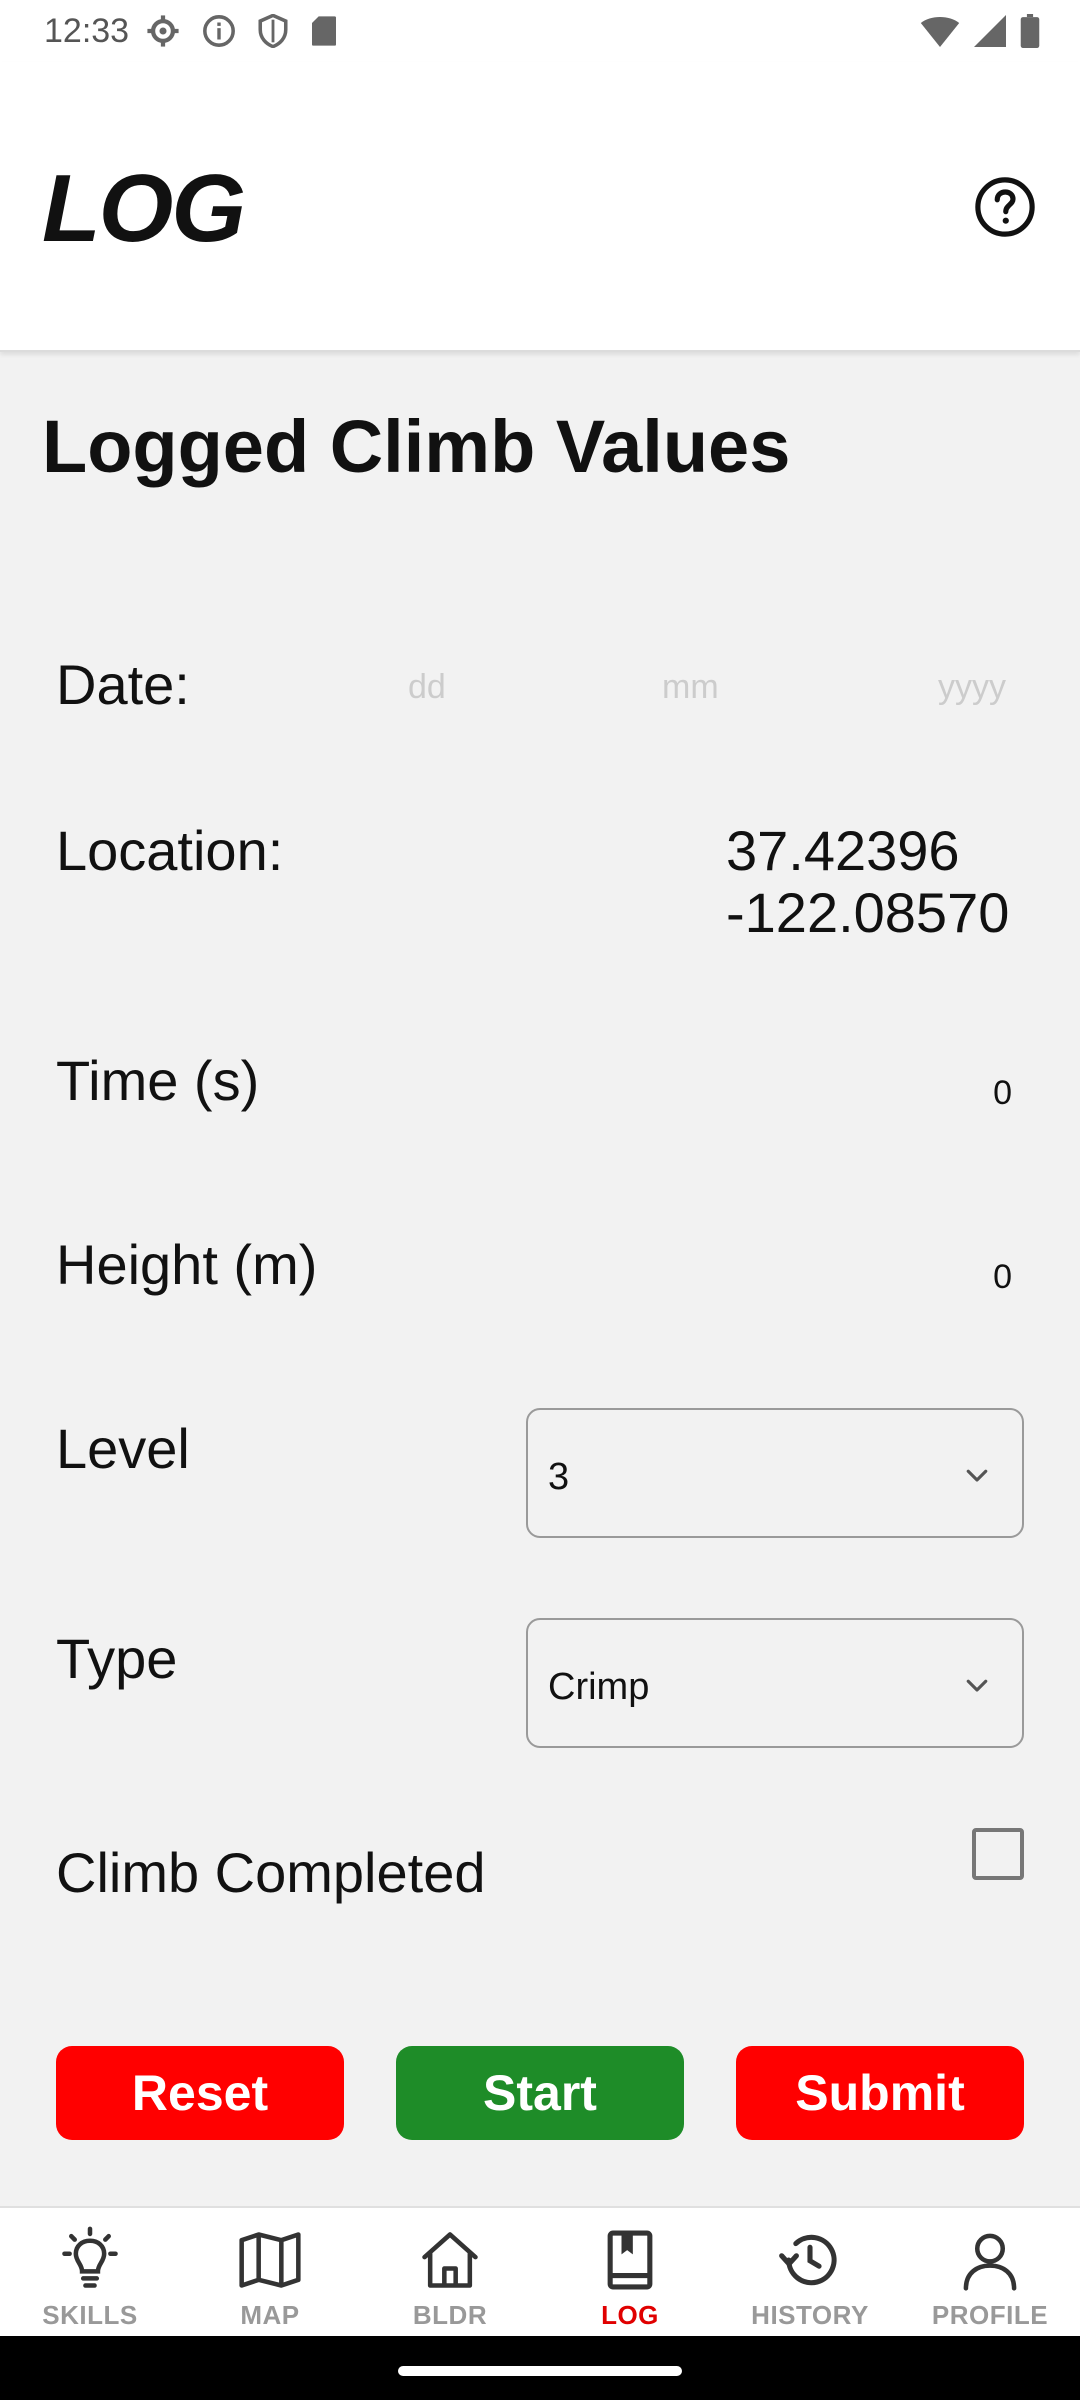  What do you see at coordinates (117, 1658) in the screenshot?
I see `type-label: Type` at bounding box center [117, 1658].